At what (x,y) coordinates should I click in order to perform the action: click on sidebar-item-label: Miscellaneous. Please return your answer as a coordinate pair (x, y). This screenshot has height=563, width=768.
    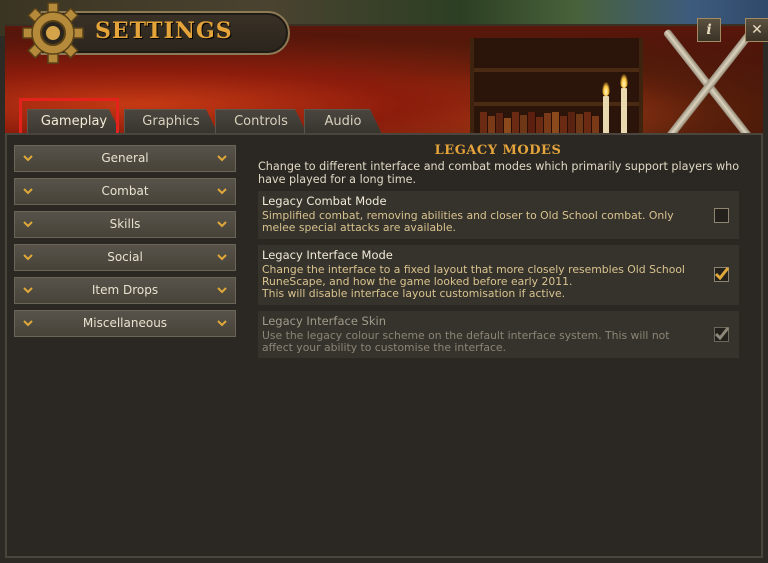
    Looking at the image, I should click on (125, 323).